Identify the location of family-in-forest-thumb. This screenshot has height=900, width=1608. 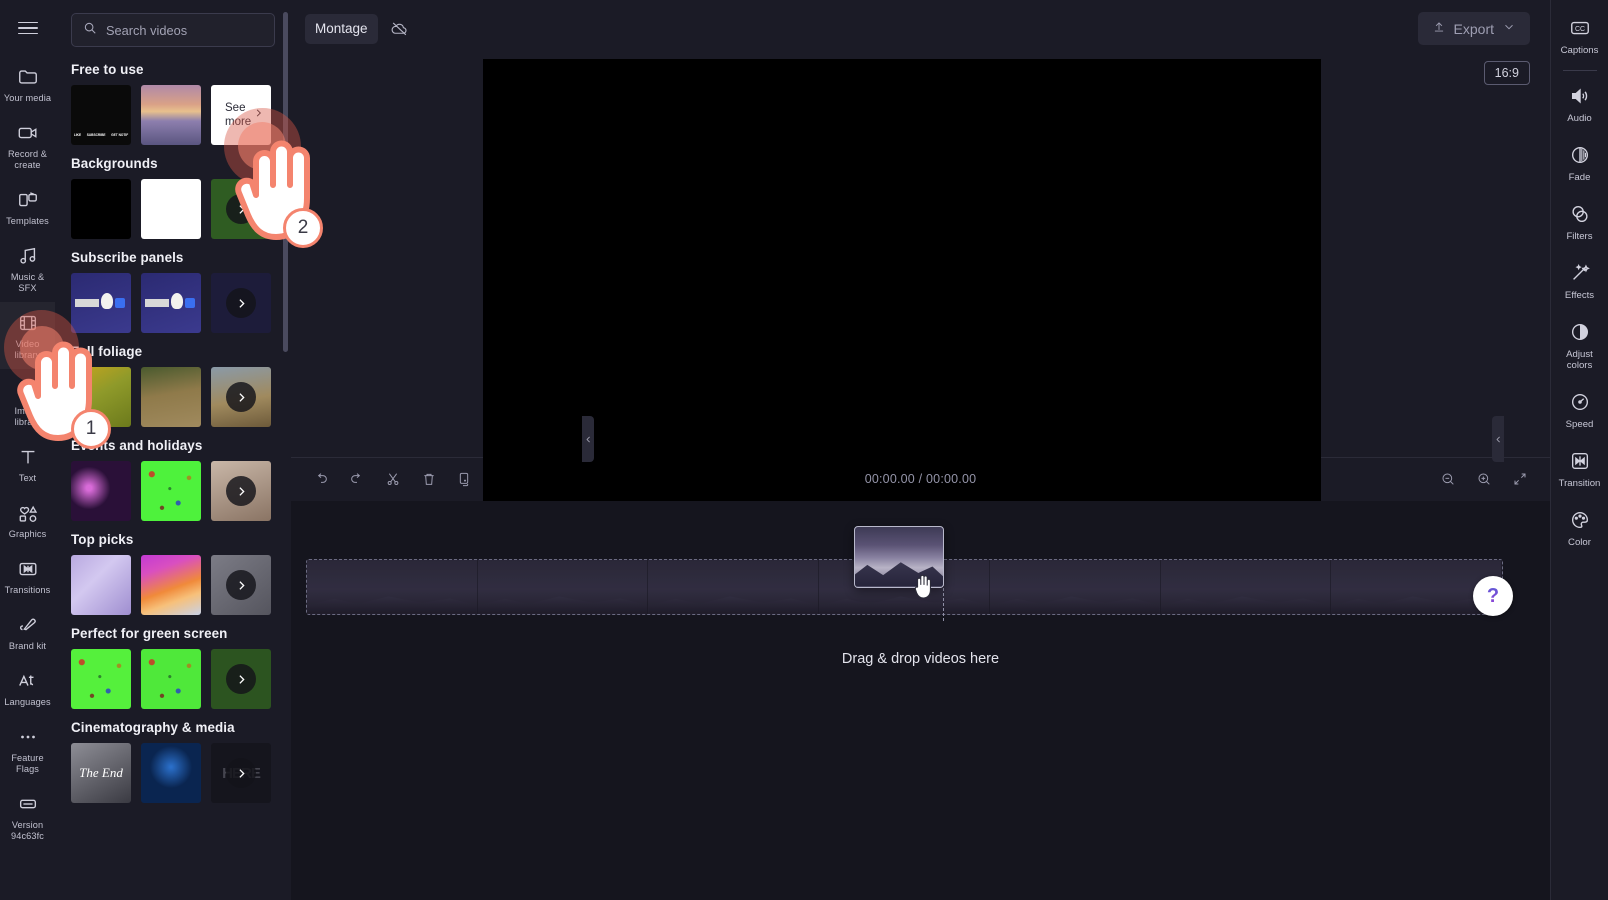
(171, 397).